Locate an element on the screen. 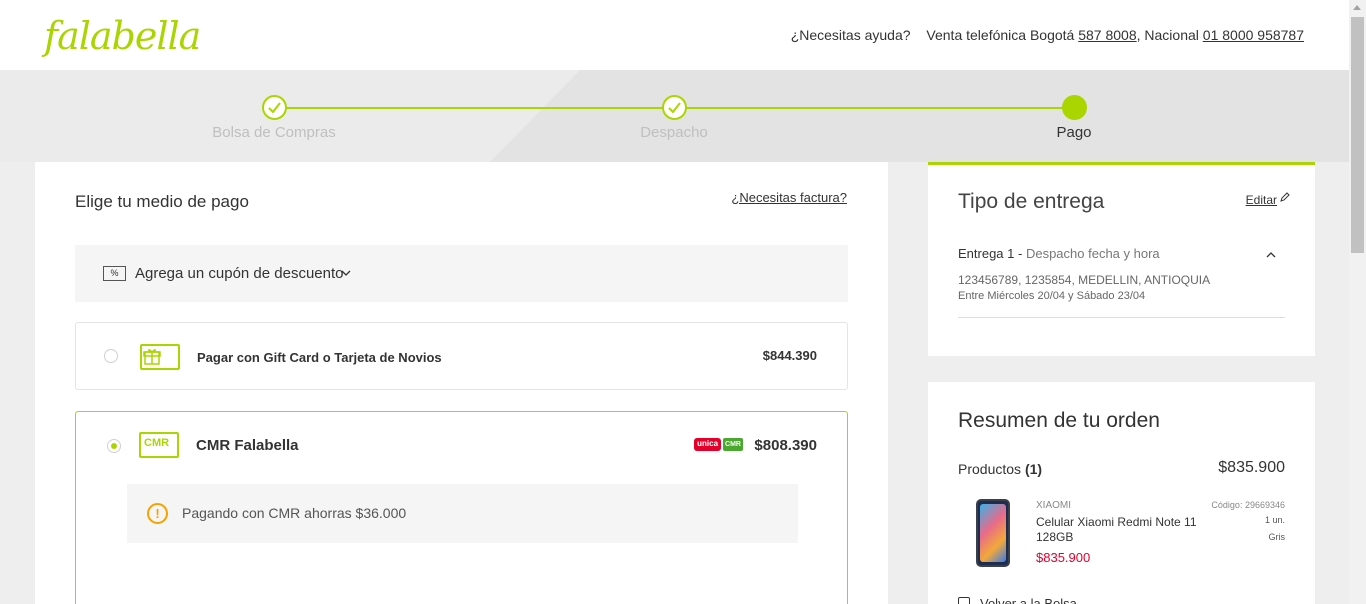 Image resolution: width=1366 pixels, height=604 pixels. delivery-title: Tipo de entrega is located at coordinates (1031, 201).